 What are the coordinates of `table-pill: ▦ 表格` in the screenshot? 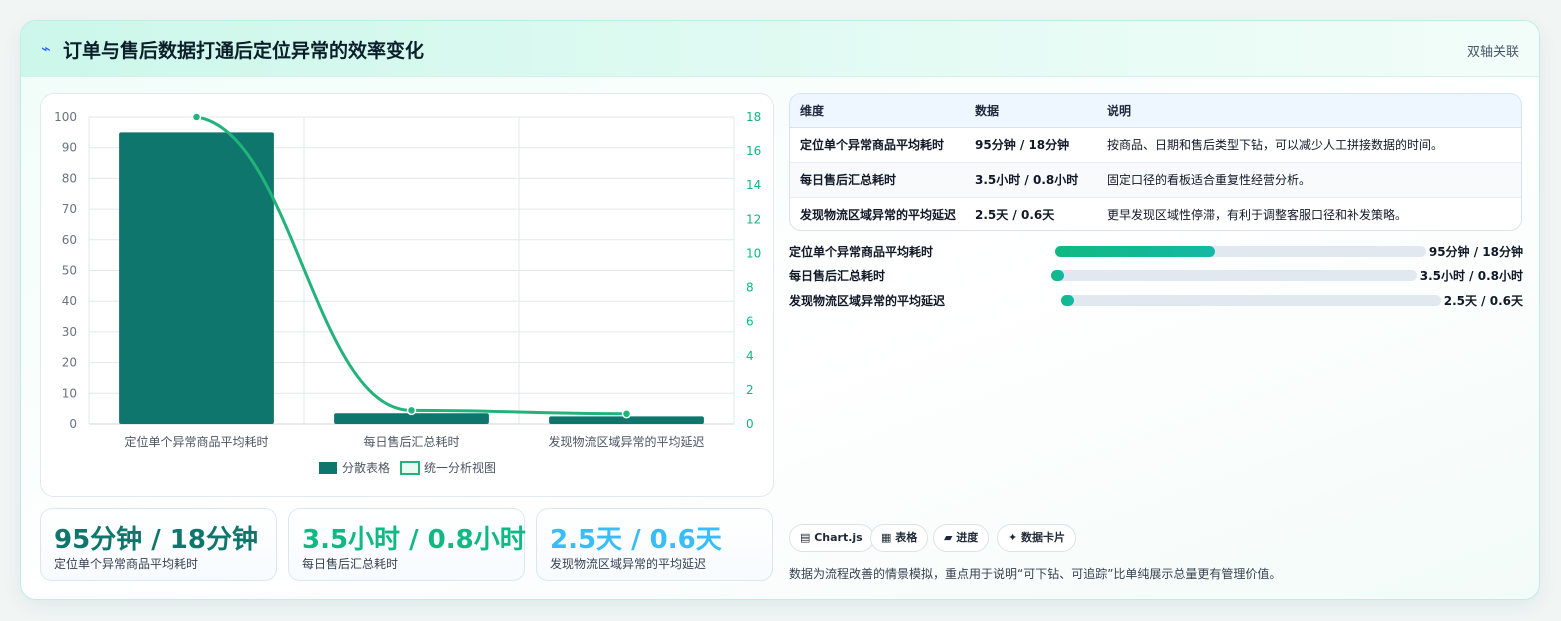 It's located at (899, 538).